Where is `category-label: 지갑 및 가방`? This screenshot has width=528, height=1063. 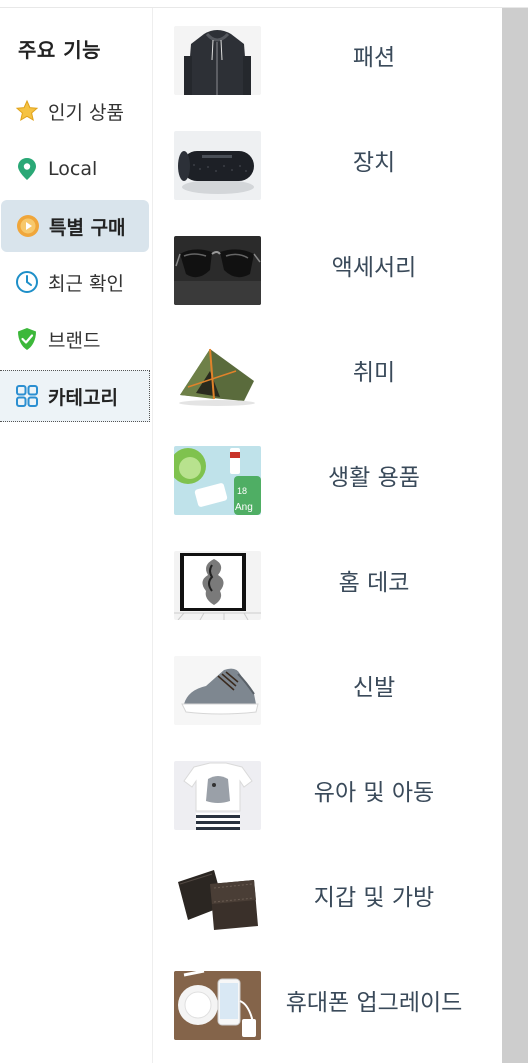 category-label: 지갑 및 가방 is located at coordinates (374, 898).